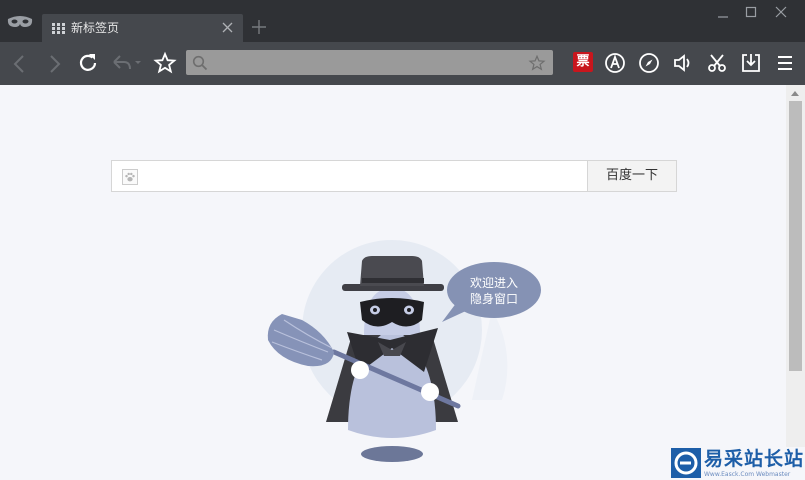 This screenshot has width=805, height=480. What do you see at coordinates (717, 63) in the screenshot?
I see `scissors-icon` at bounding box center [717, 63].